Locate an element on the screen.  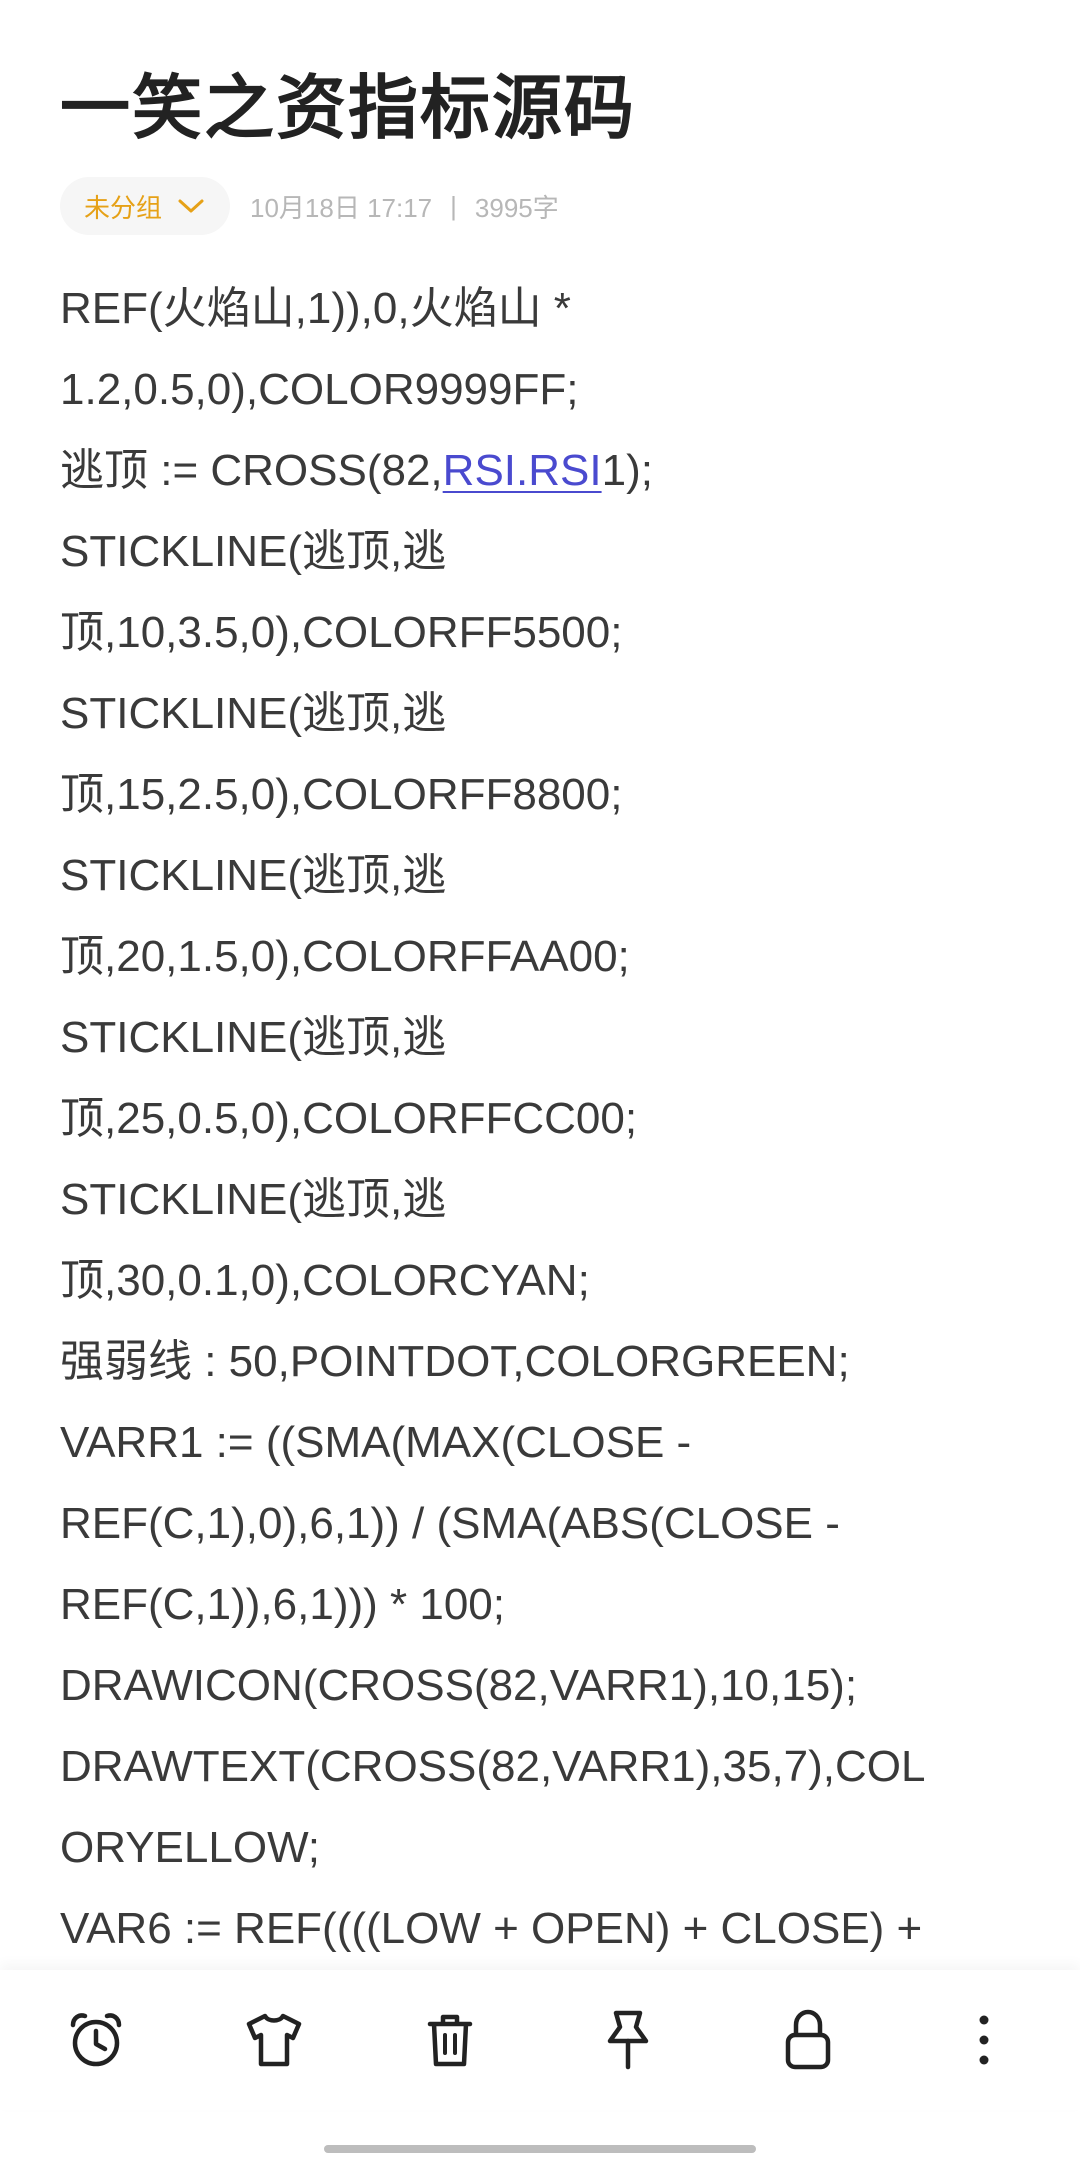
lock-icon is located at coordinates (808, 2040).